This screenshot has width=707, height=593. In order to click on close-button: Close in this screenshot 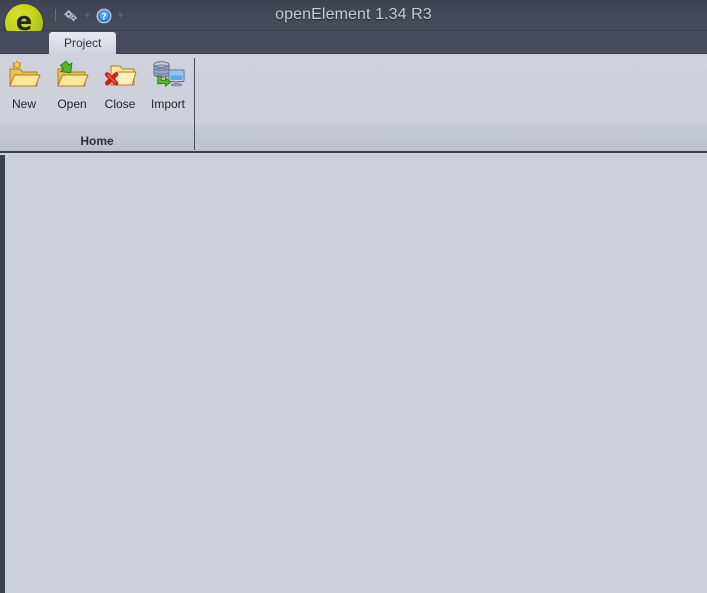, I will do `click(120, 83)`.